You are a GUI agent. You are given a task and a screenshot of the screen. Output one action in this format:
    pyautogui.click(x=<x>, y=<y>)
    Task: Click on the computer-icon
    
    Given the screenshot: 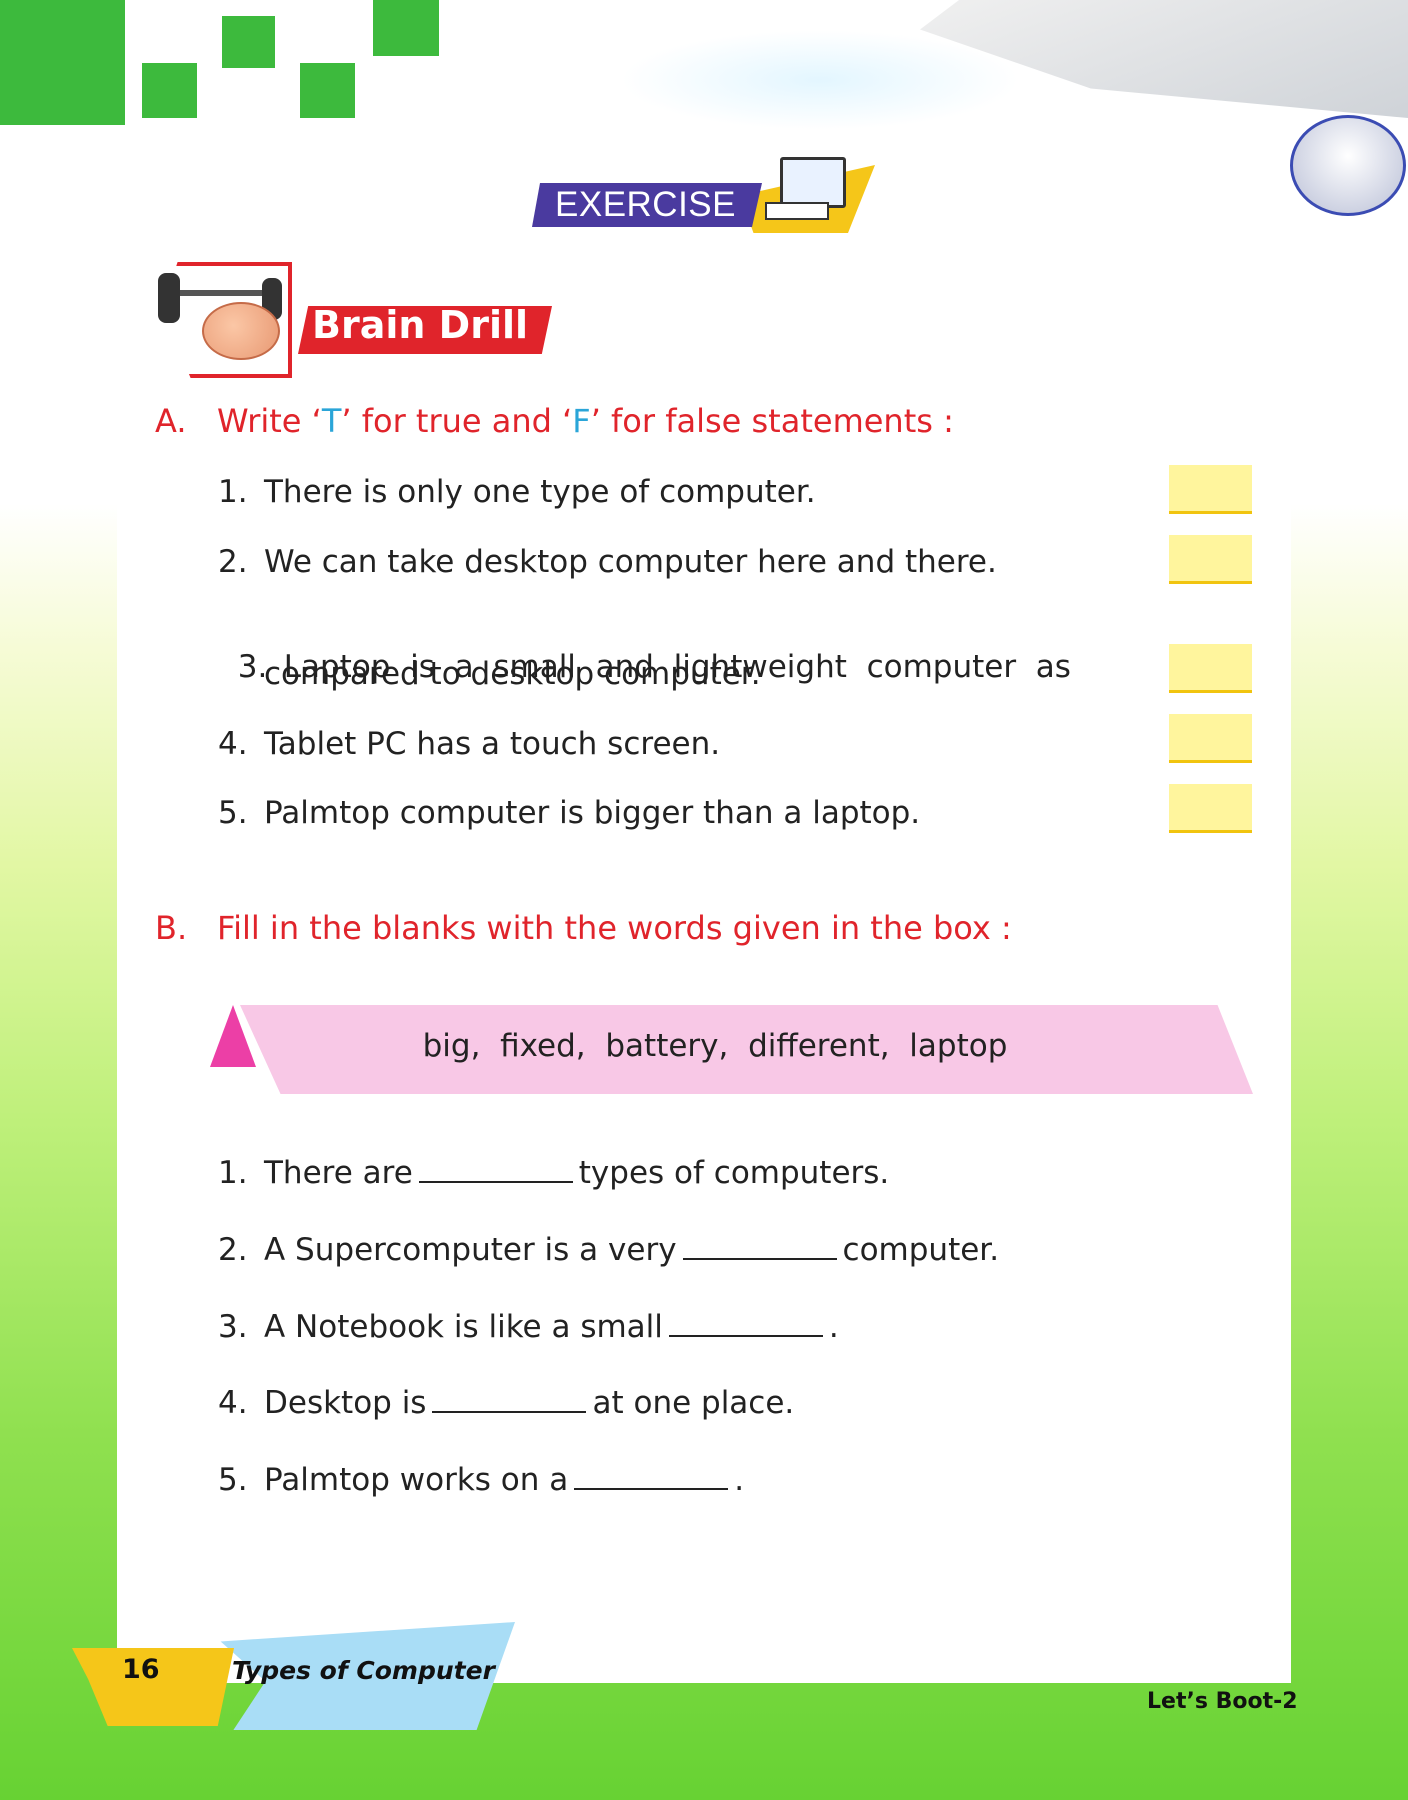 What is the action you would take?
    pyautogui.click(x=813, y=182)
    